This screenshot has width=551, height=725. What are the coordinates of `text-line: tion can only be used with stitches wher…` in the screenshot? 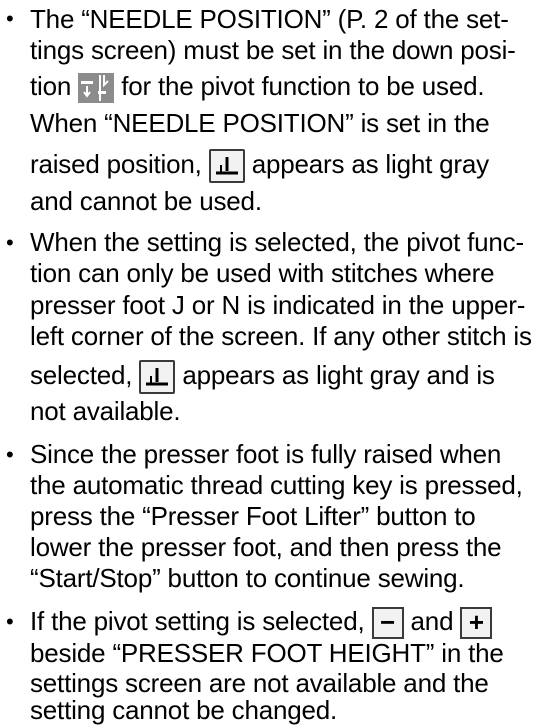 It's located at (262, 273).